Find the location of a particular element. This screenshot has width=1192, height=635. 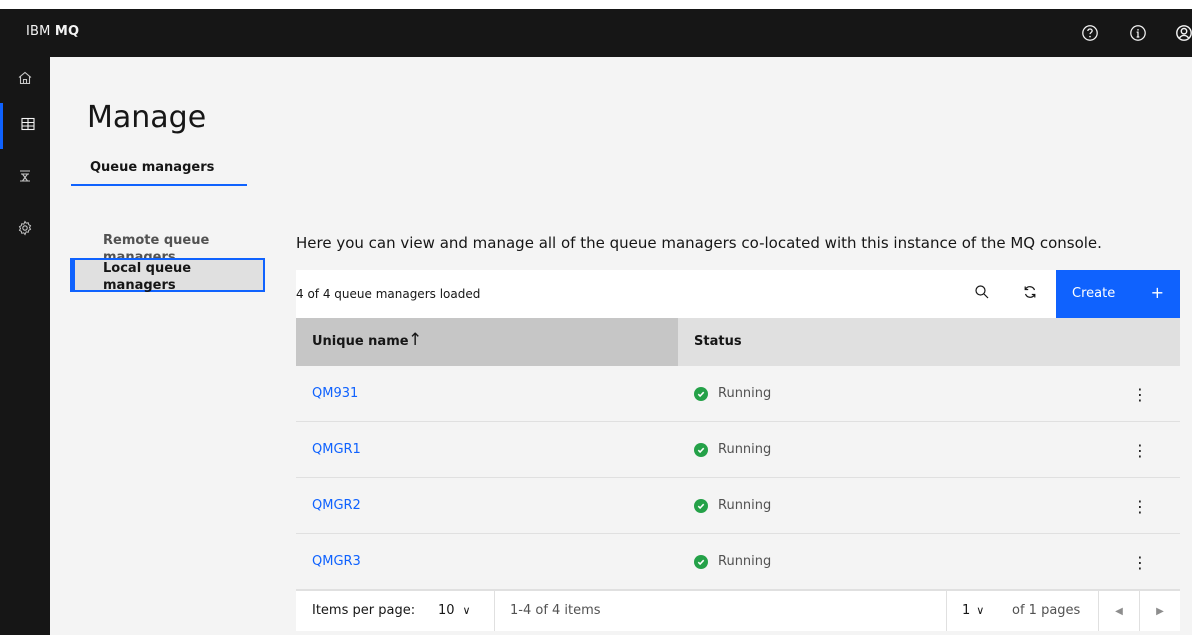

nav-manage is located at coordinates (26, 126).